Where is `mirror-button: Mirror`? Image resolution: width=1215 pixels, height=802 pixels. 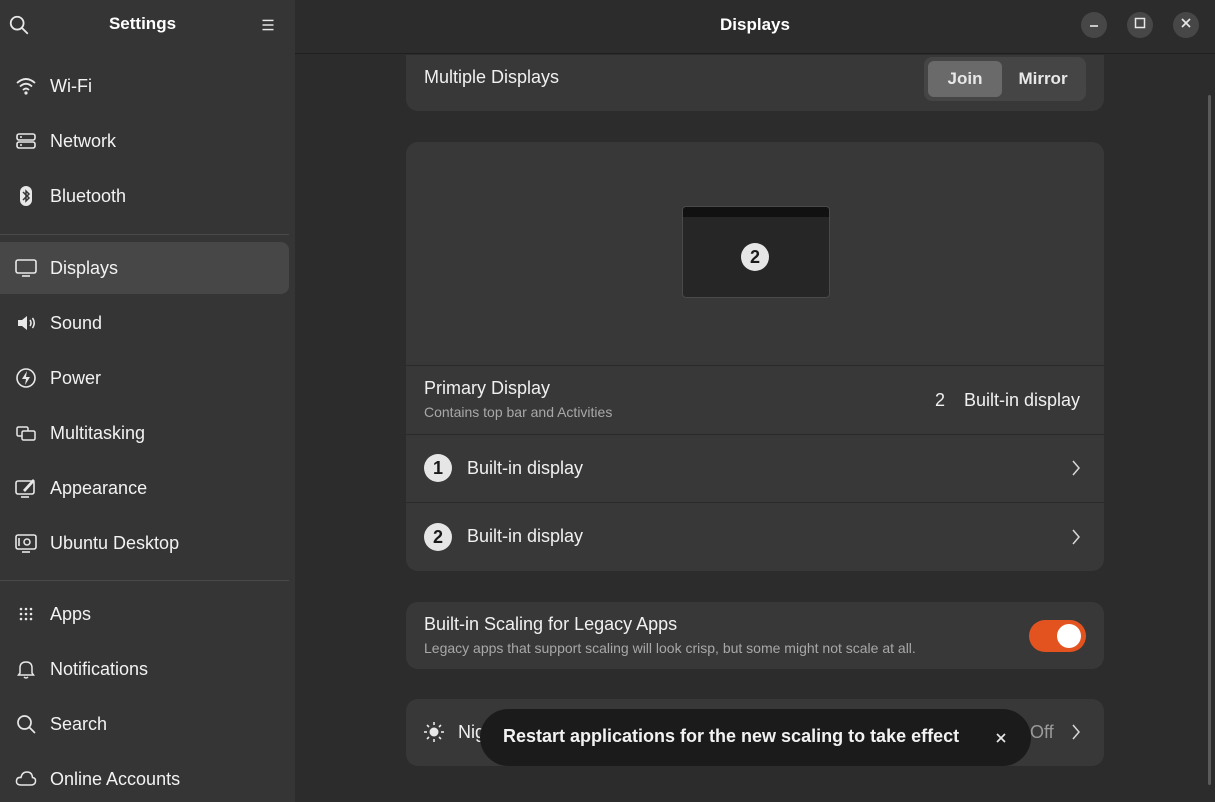
mirror-button: Mirror is located at coordinates (1043, 79).